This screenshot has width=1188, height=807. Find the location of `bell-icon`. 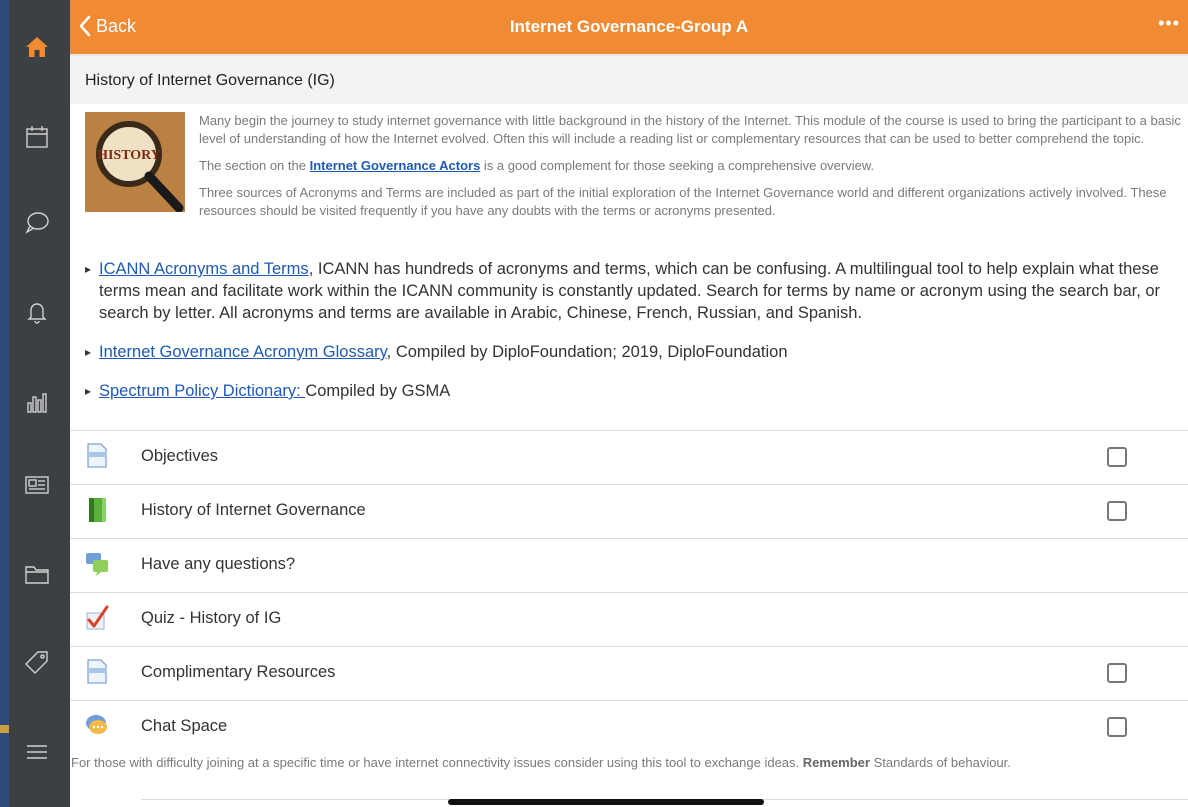

bell-icon is located at coordinates (37, 312).